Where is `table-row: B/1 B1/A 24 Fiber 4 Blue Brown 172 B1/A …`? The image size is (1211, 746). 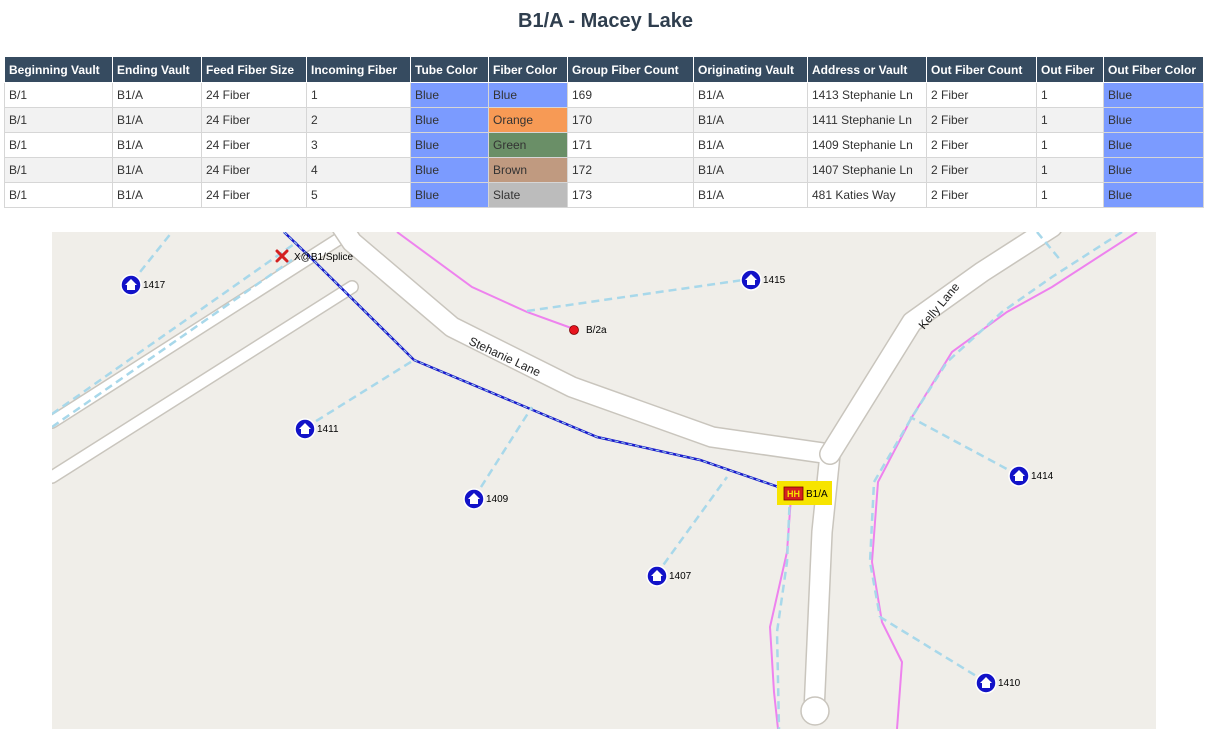 table-row: B/1 B1/A 24 Fiber 4 Blue Brown 172 B1/A … is located at coordinates (604, 170).